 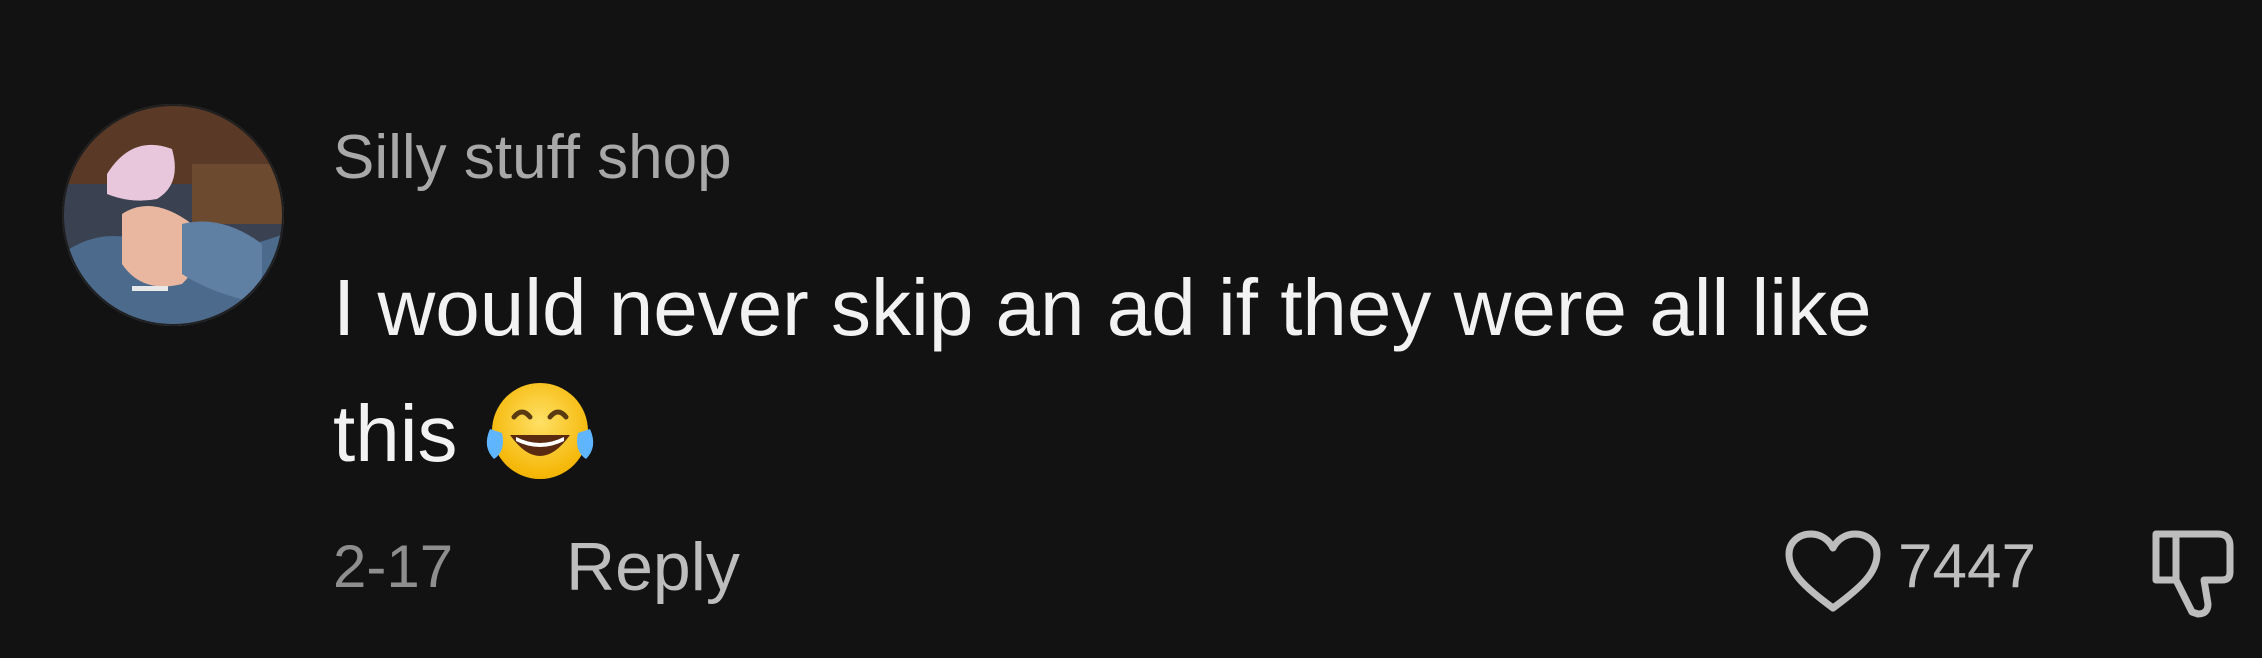 I want to click on avatar-image, so click(x=173, y=215).